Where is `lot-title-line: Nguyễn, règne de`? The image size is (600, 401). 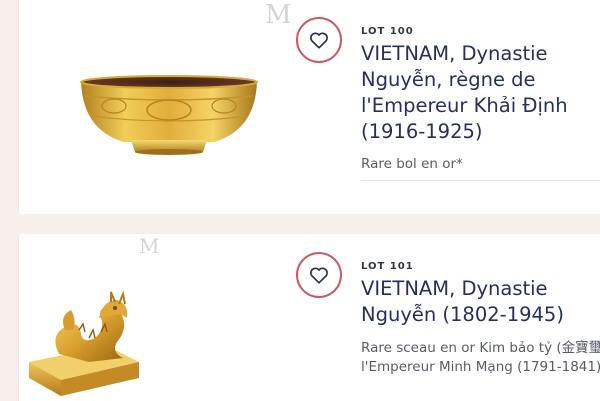 lot-title-line: Nguyễn, règne de is located at coordinates (448, 79).